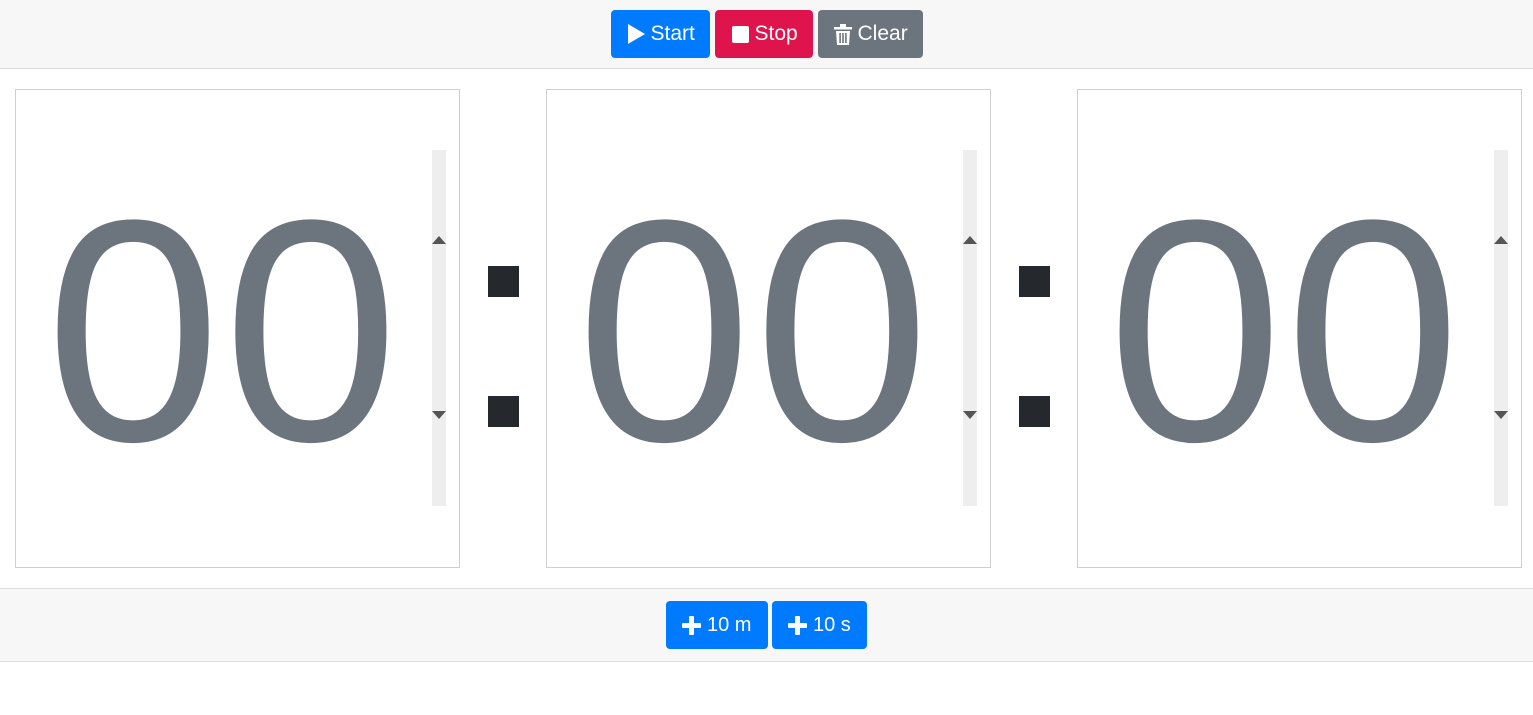  I want to click on top-toolbar: Start Stop Clear, so click(766, 34).